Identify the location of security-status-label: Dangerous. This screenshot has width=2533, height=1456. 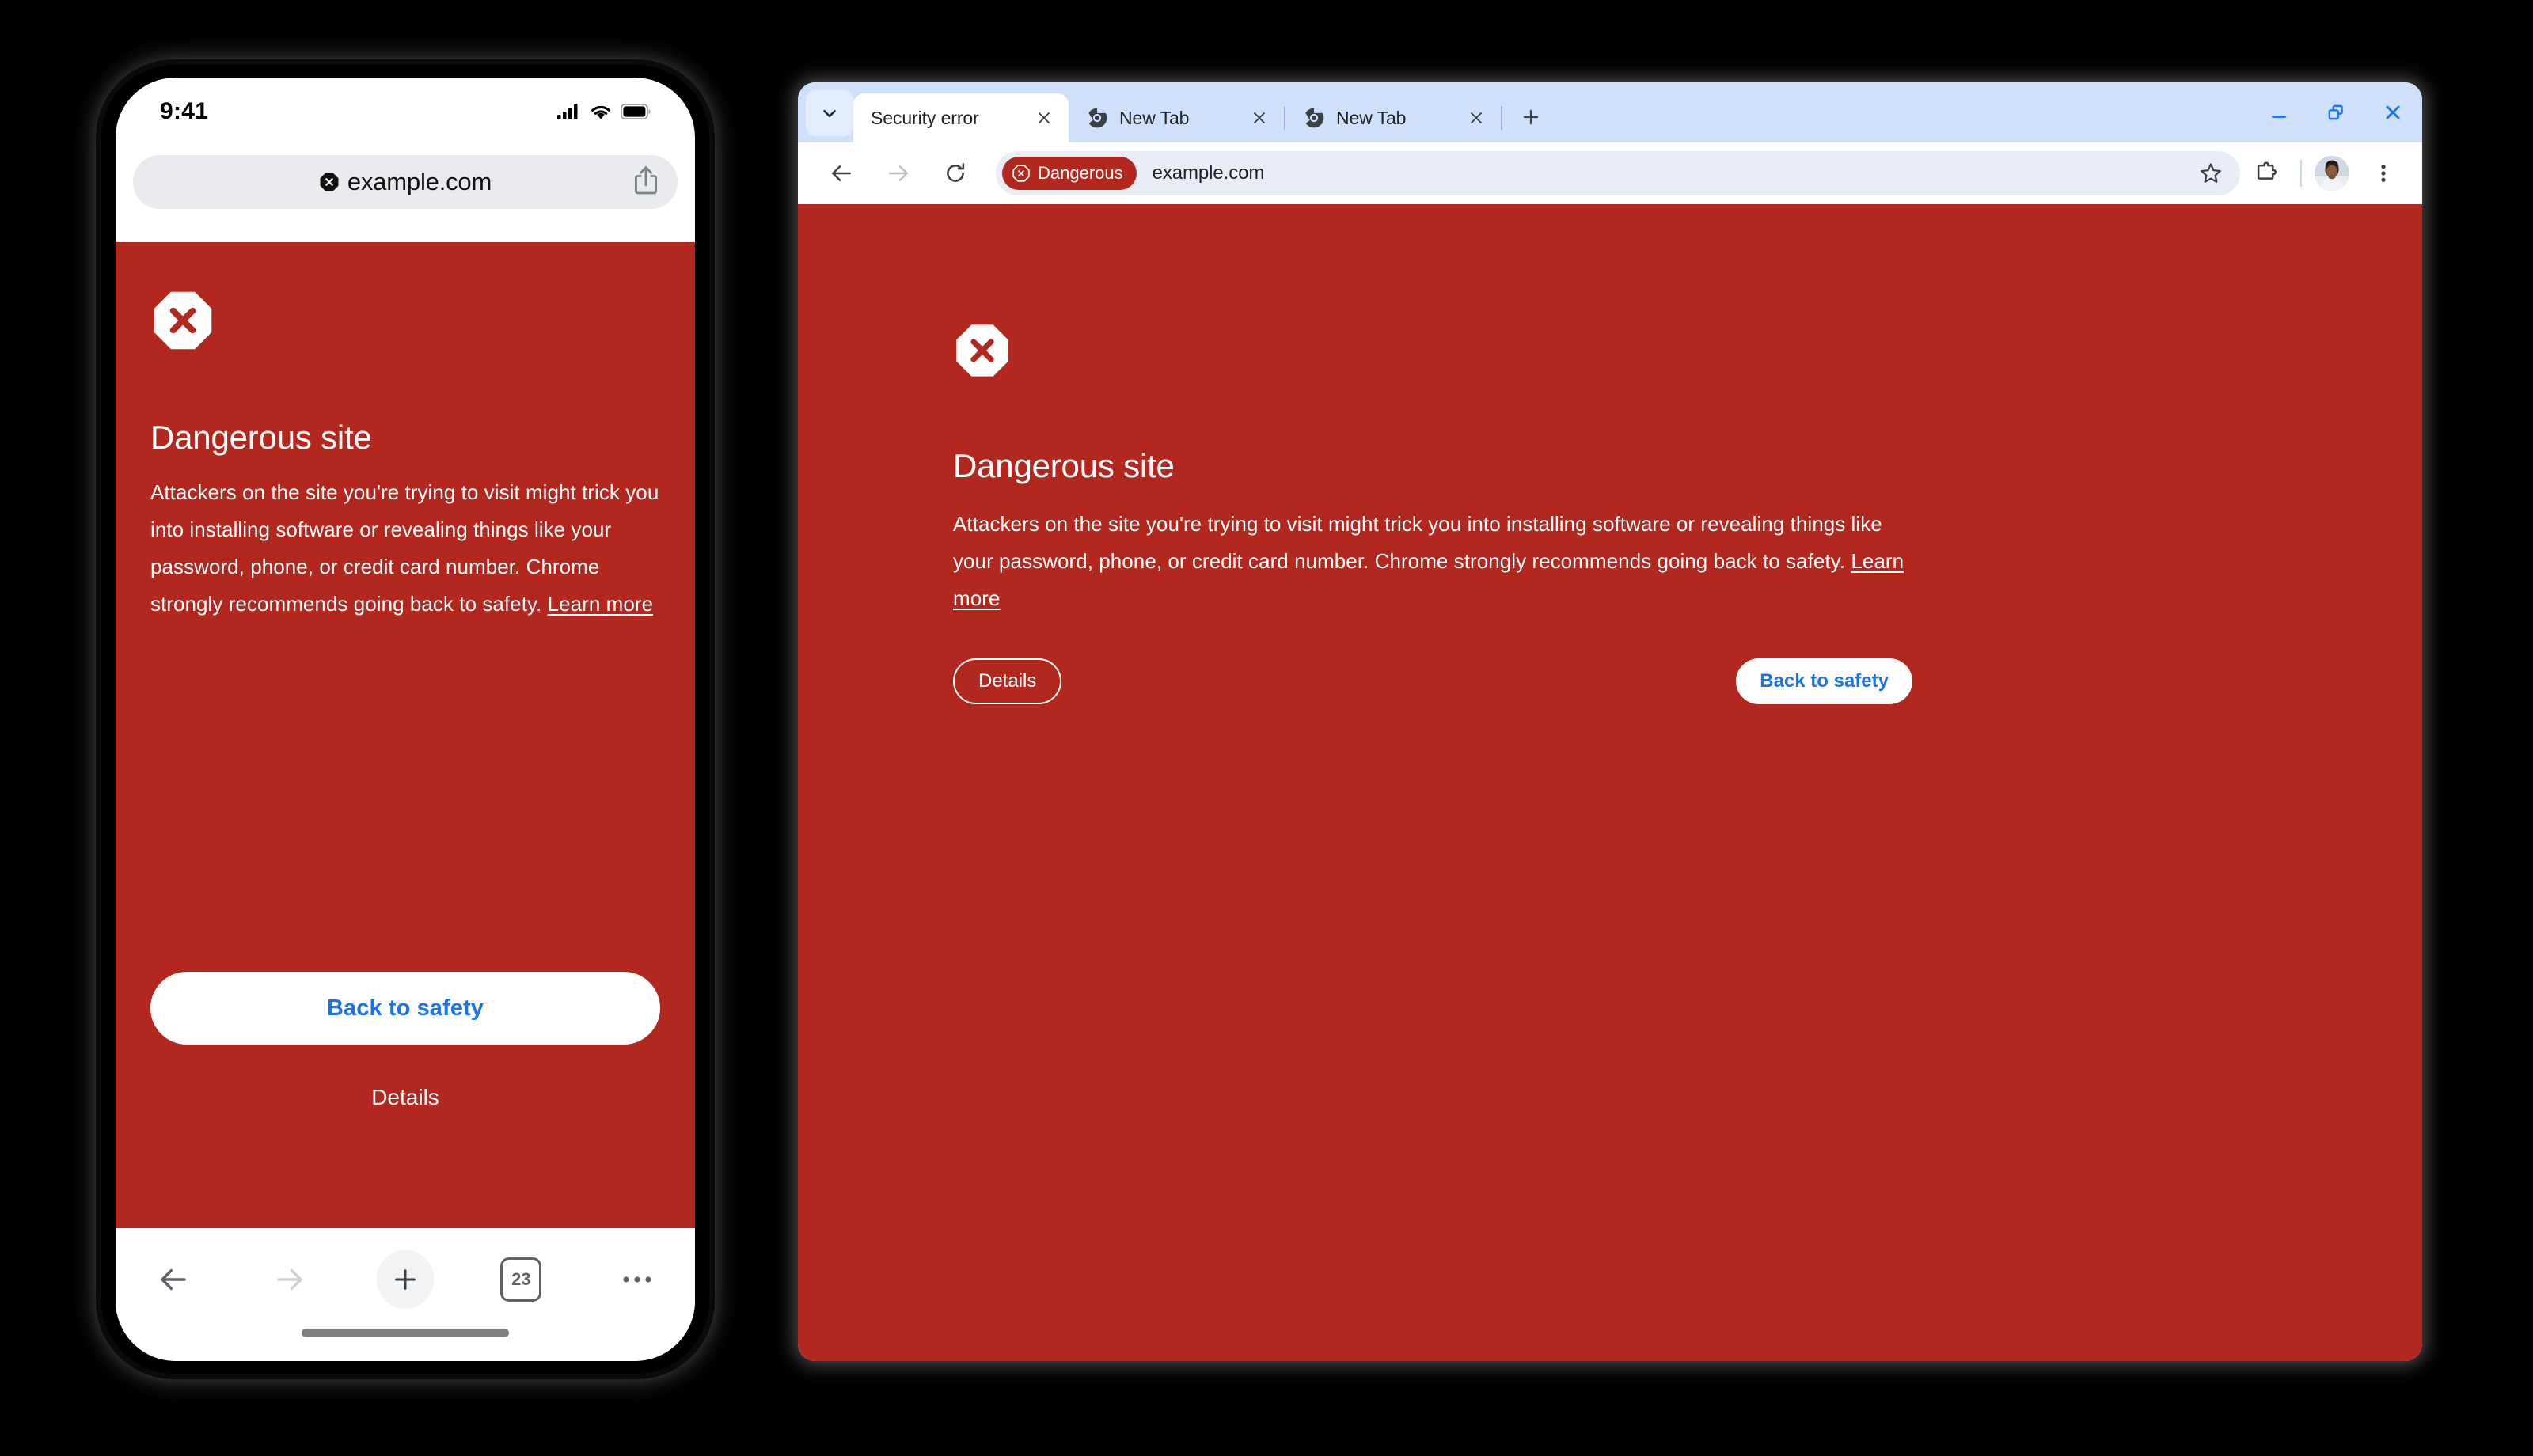
(1080, 173).